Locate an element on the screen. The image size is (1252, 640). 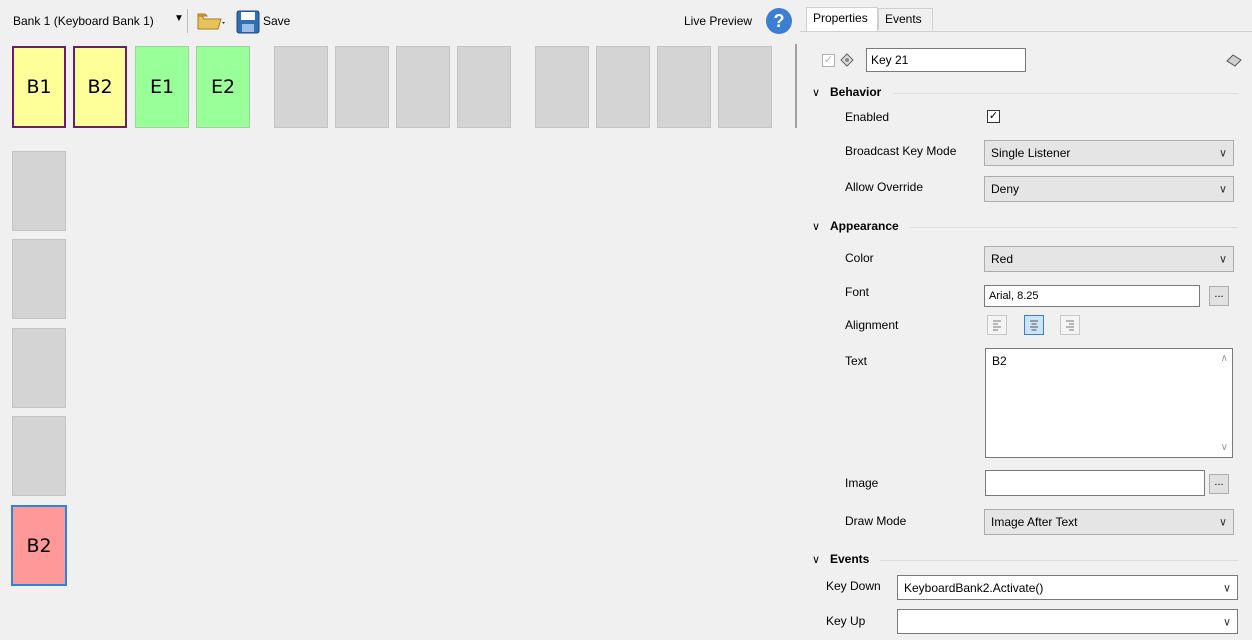
align-center-button is located at coordinates (1034, 325).